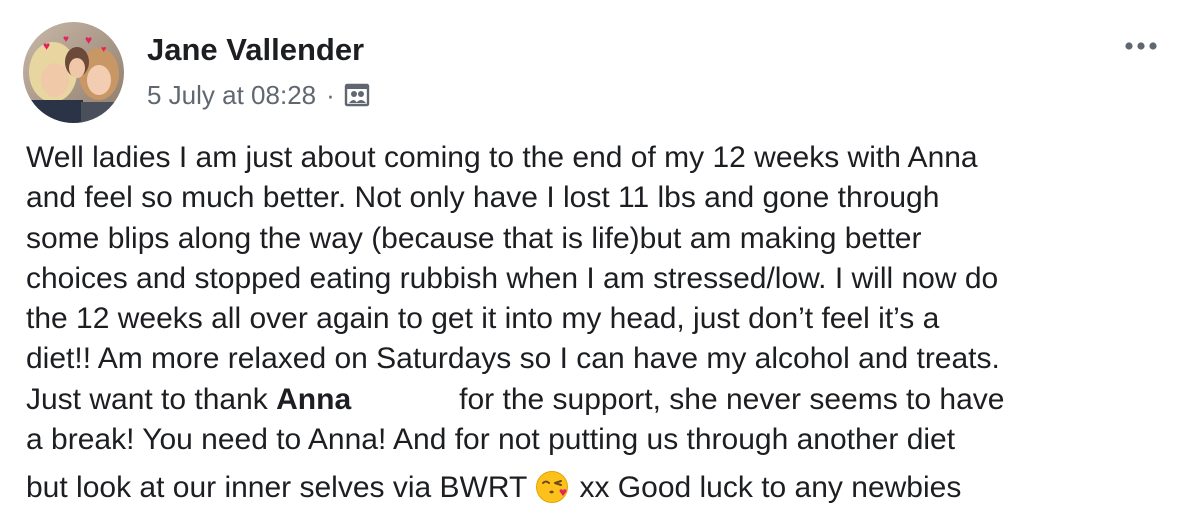 This screenshot has width=1179, height=516. Describe the element at coordinates (151, 399) in the screenshot. I see `post-text-segment: Just want to thank` at that location.